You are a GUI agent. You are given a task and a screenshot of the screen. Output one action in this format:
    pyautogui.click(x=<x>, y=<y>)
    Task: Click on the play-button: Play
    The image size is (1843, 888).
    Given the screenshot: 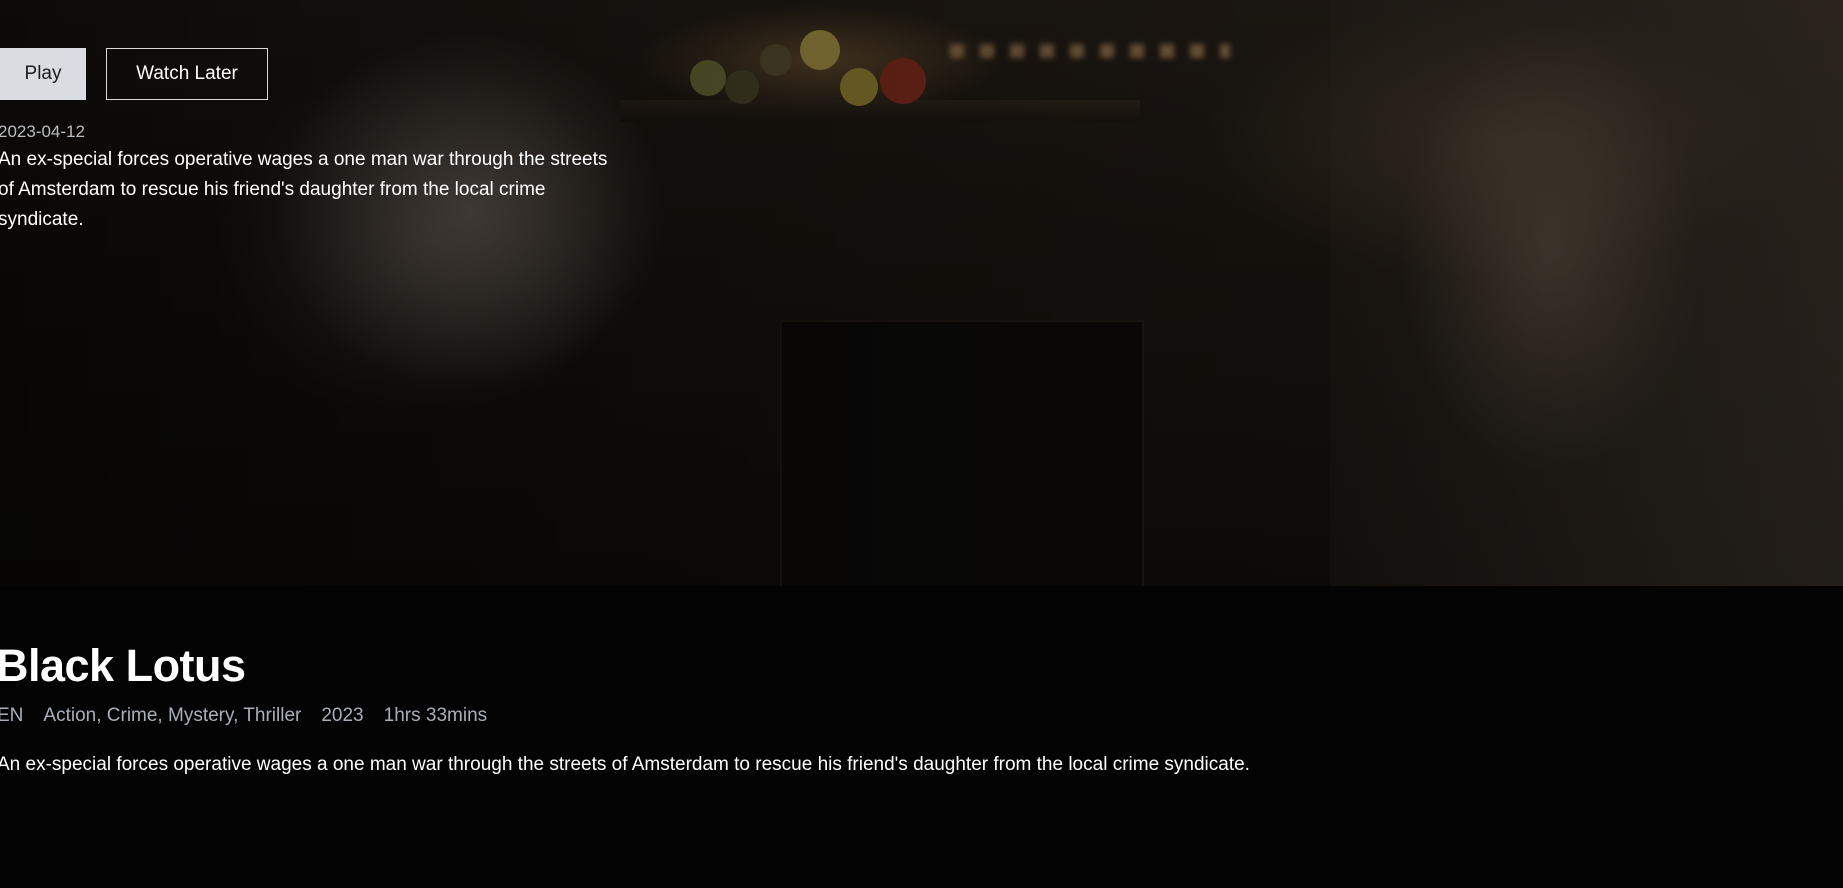 What is the action you would take?
    pyautogui.click(x=43, y=74)
    